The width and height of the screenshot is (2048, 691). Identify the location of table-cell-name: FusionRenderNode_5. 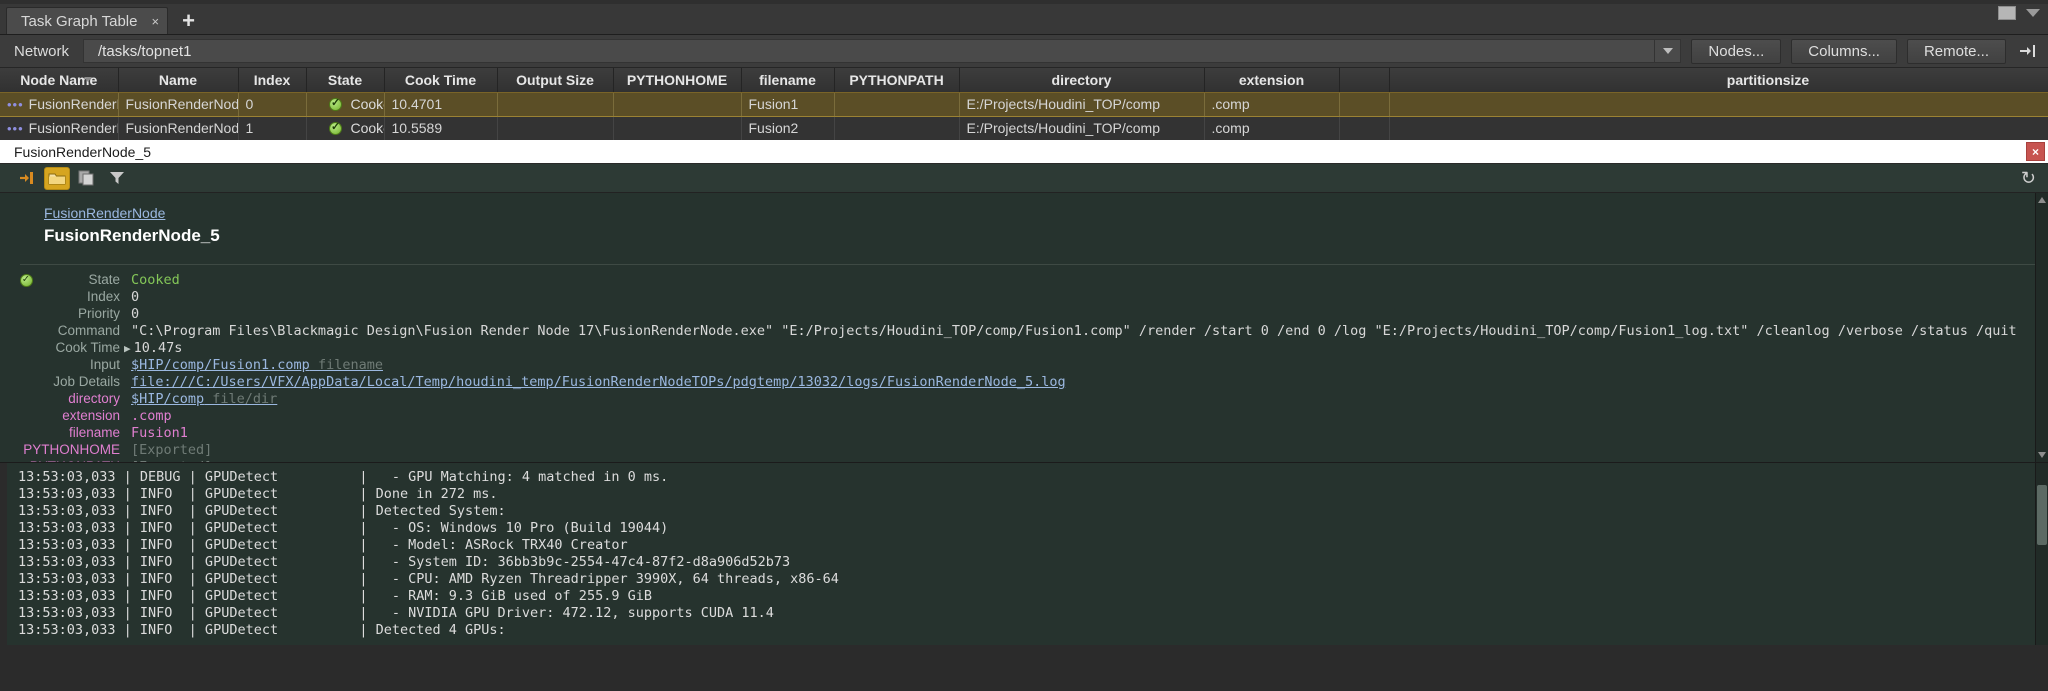
(178, 104).